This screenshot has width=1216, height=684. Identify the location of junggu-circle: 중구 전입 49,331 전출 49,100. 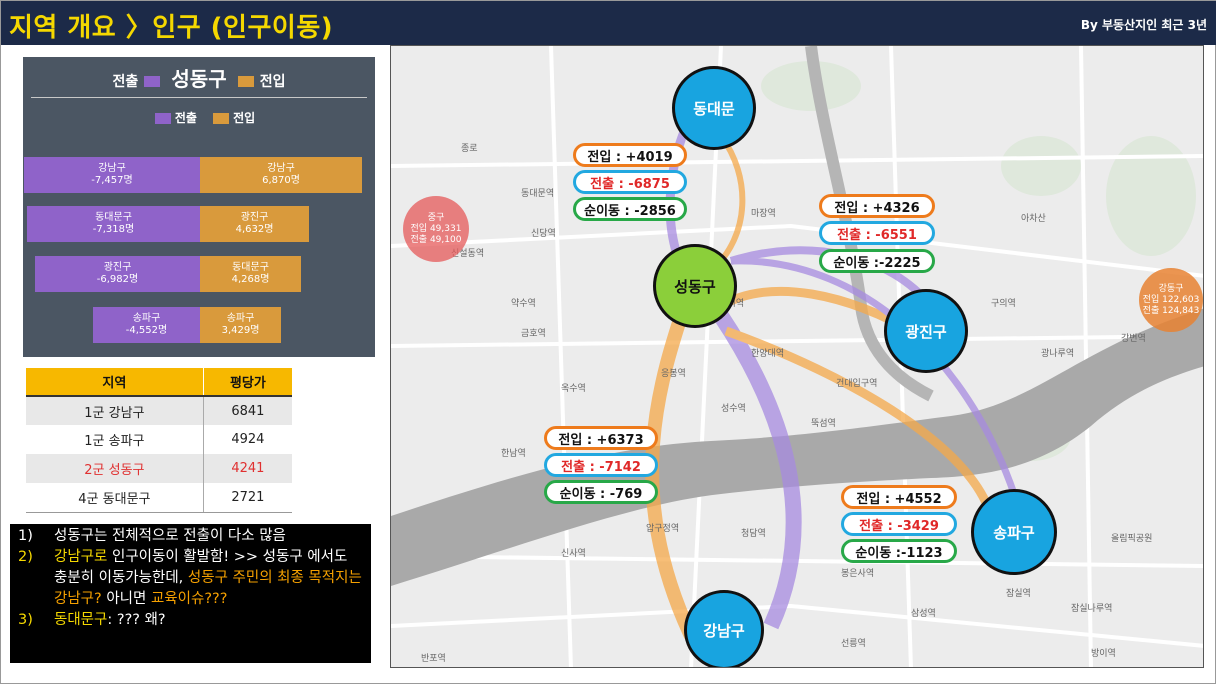
(436, 229).